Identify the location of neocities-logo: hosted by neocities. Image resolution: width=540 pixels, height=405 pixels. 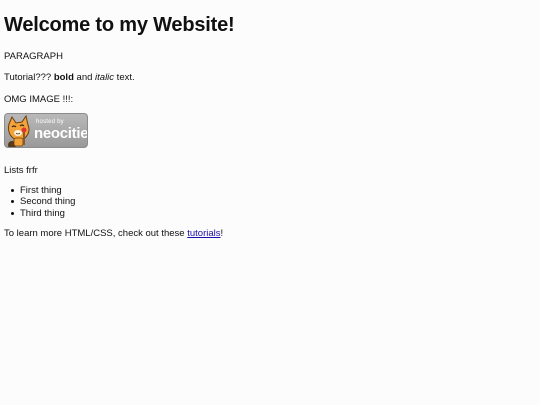
(46, 131).